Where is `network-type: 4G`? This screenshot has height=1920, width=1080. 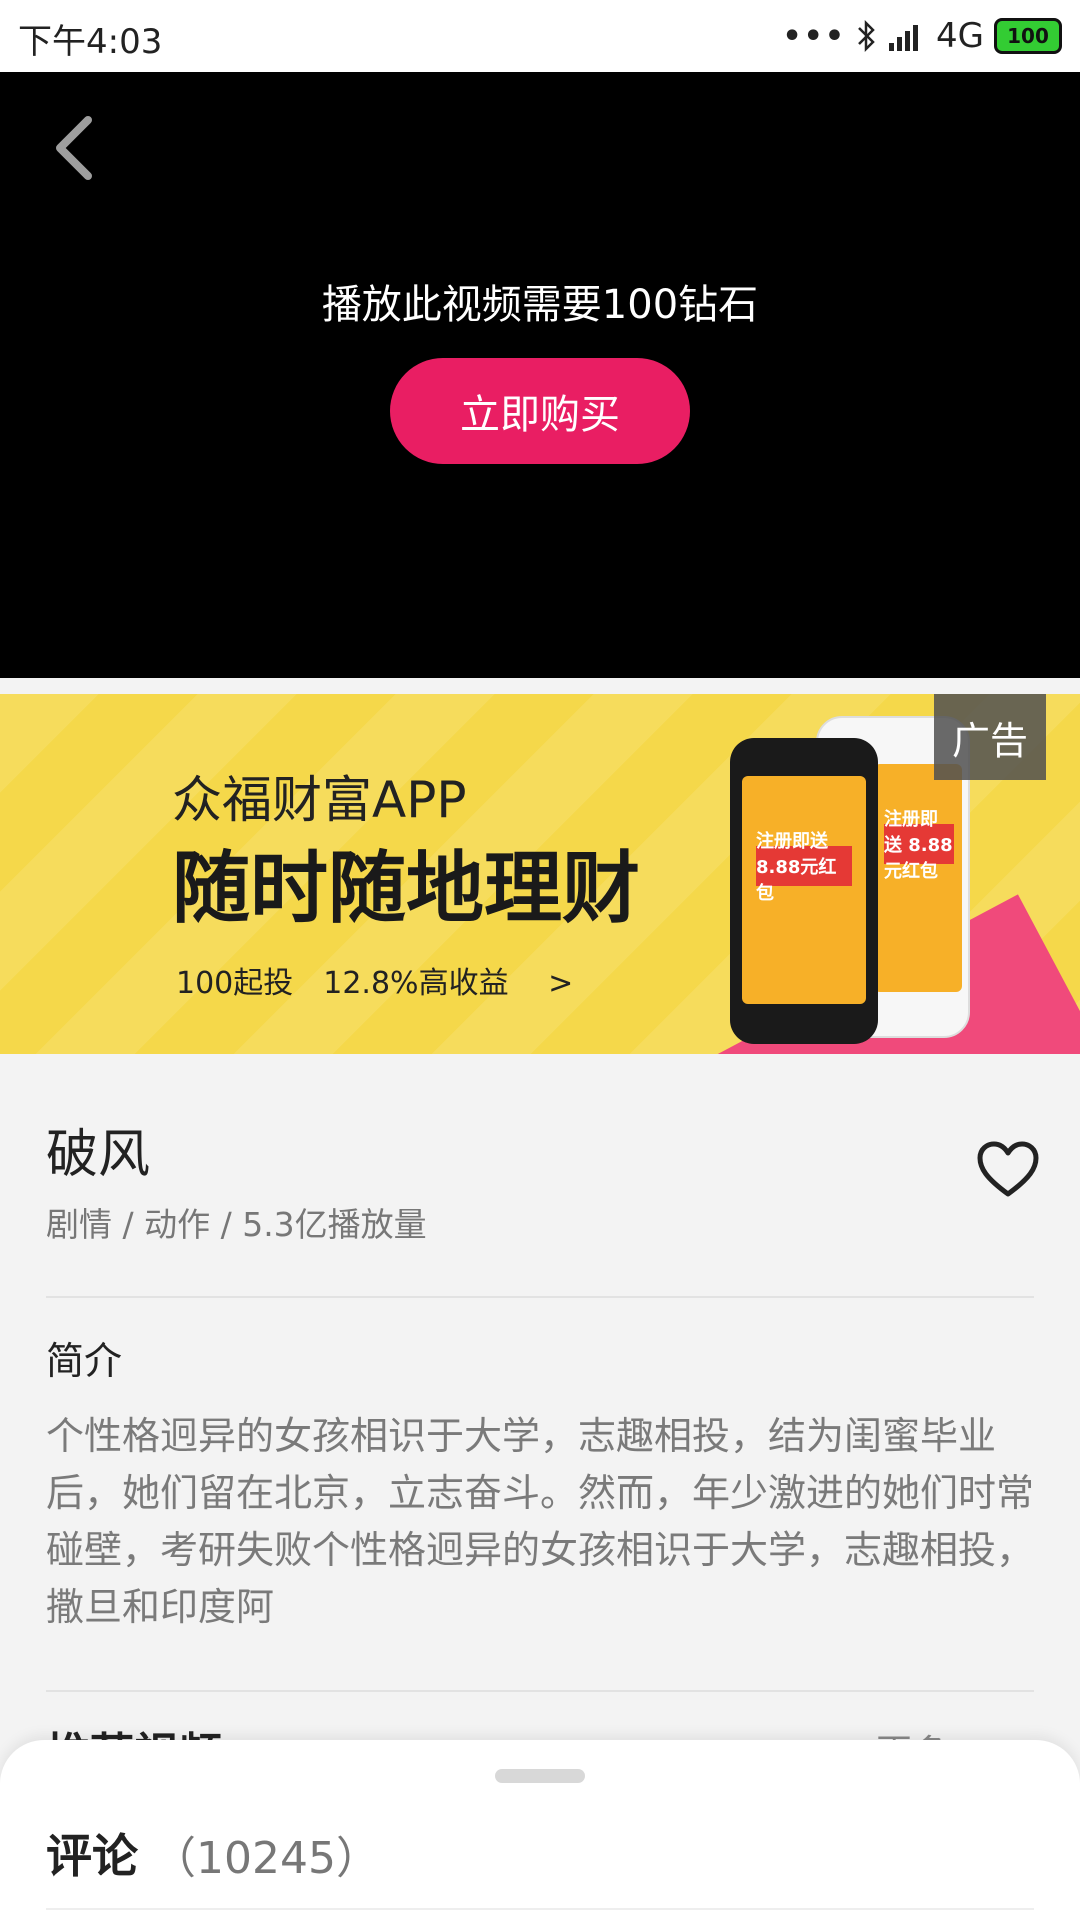
network-type: 4G is located at coordinates (960, 36).